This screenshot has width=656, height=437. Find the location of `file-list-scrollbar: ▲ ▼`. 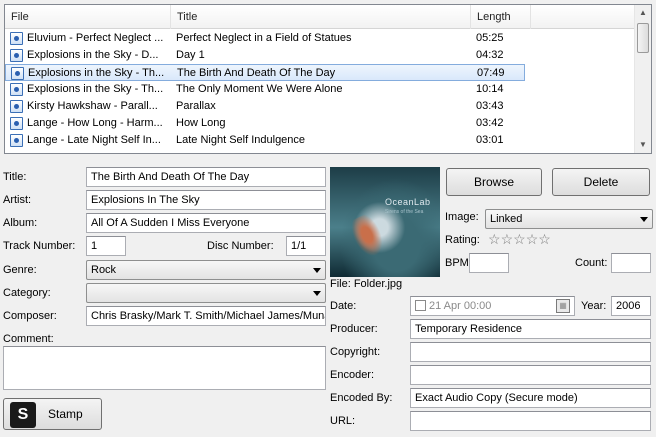

file-list-scrollbar: ▲ ▼ is located at coordinates (642, 79).